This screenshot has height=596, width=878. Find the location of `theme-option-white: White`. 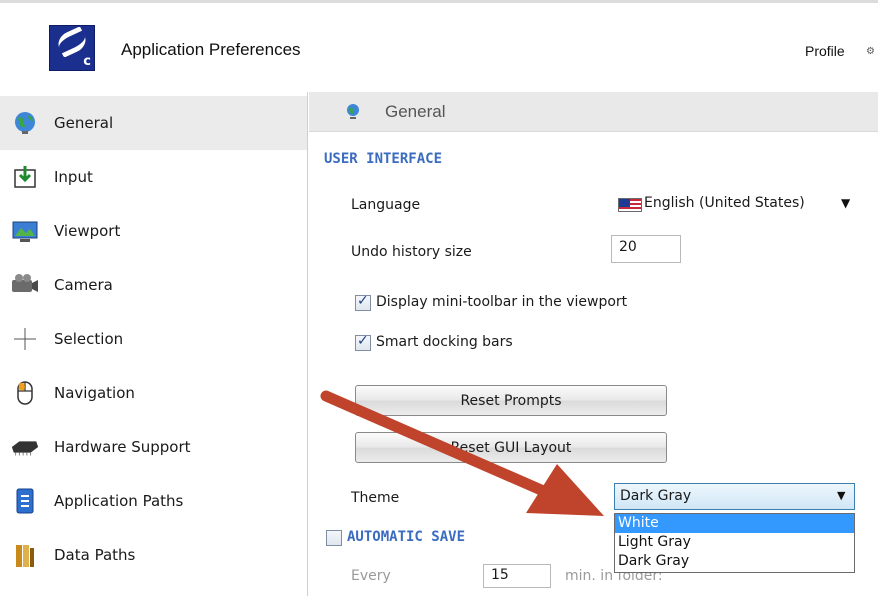

theme-option-white: White is located at coordinates (734, 523).